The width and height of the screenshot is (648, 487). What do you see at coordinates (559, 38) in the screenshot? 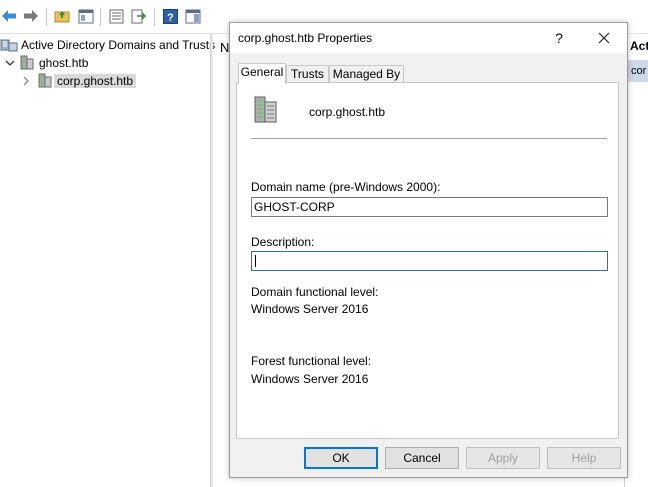
I see `help-button: ?` at bounding box center [559, 38].